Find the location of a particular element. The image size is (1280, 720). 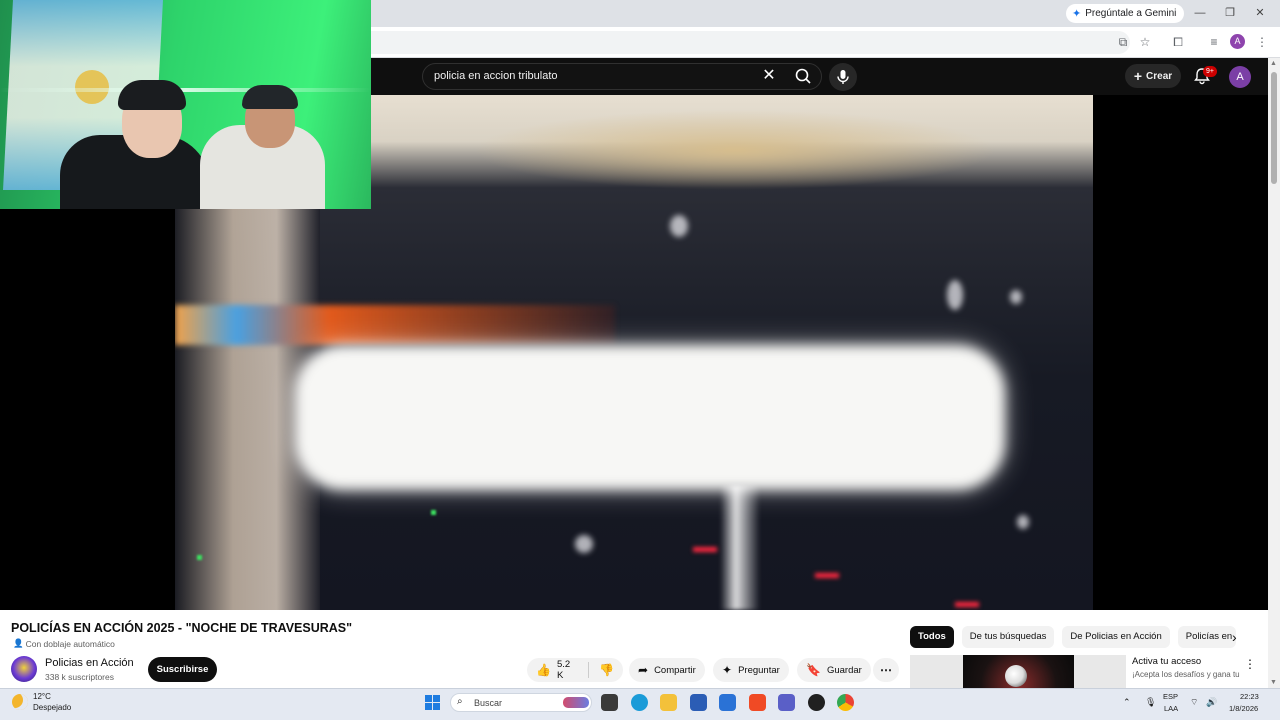

taskbar-search-placeholder: Buscar is located at coordinates (488, 703).